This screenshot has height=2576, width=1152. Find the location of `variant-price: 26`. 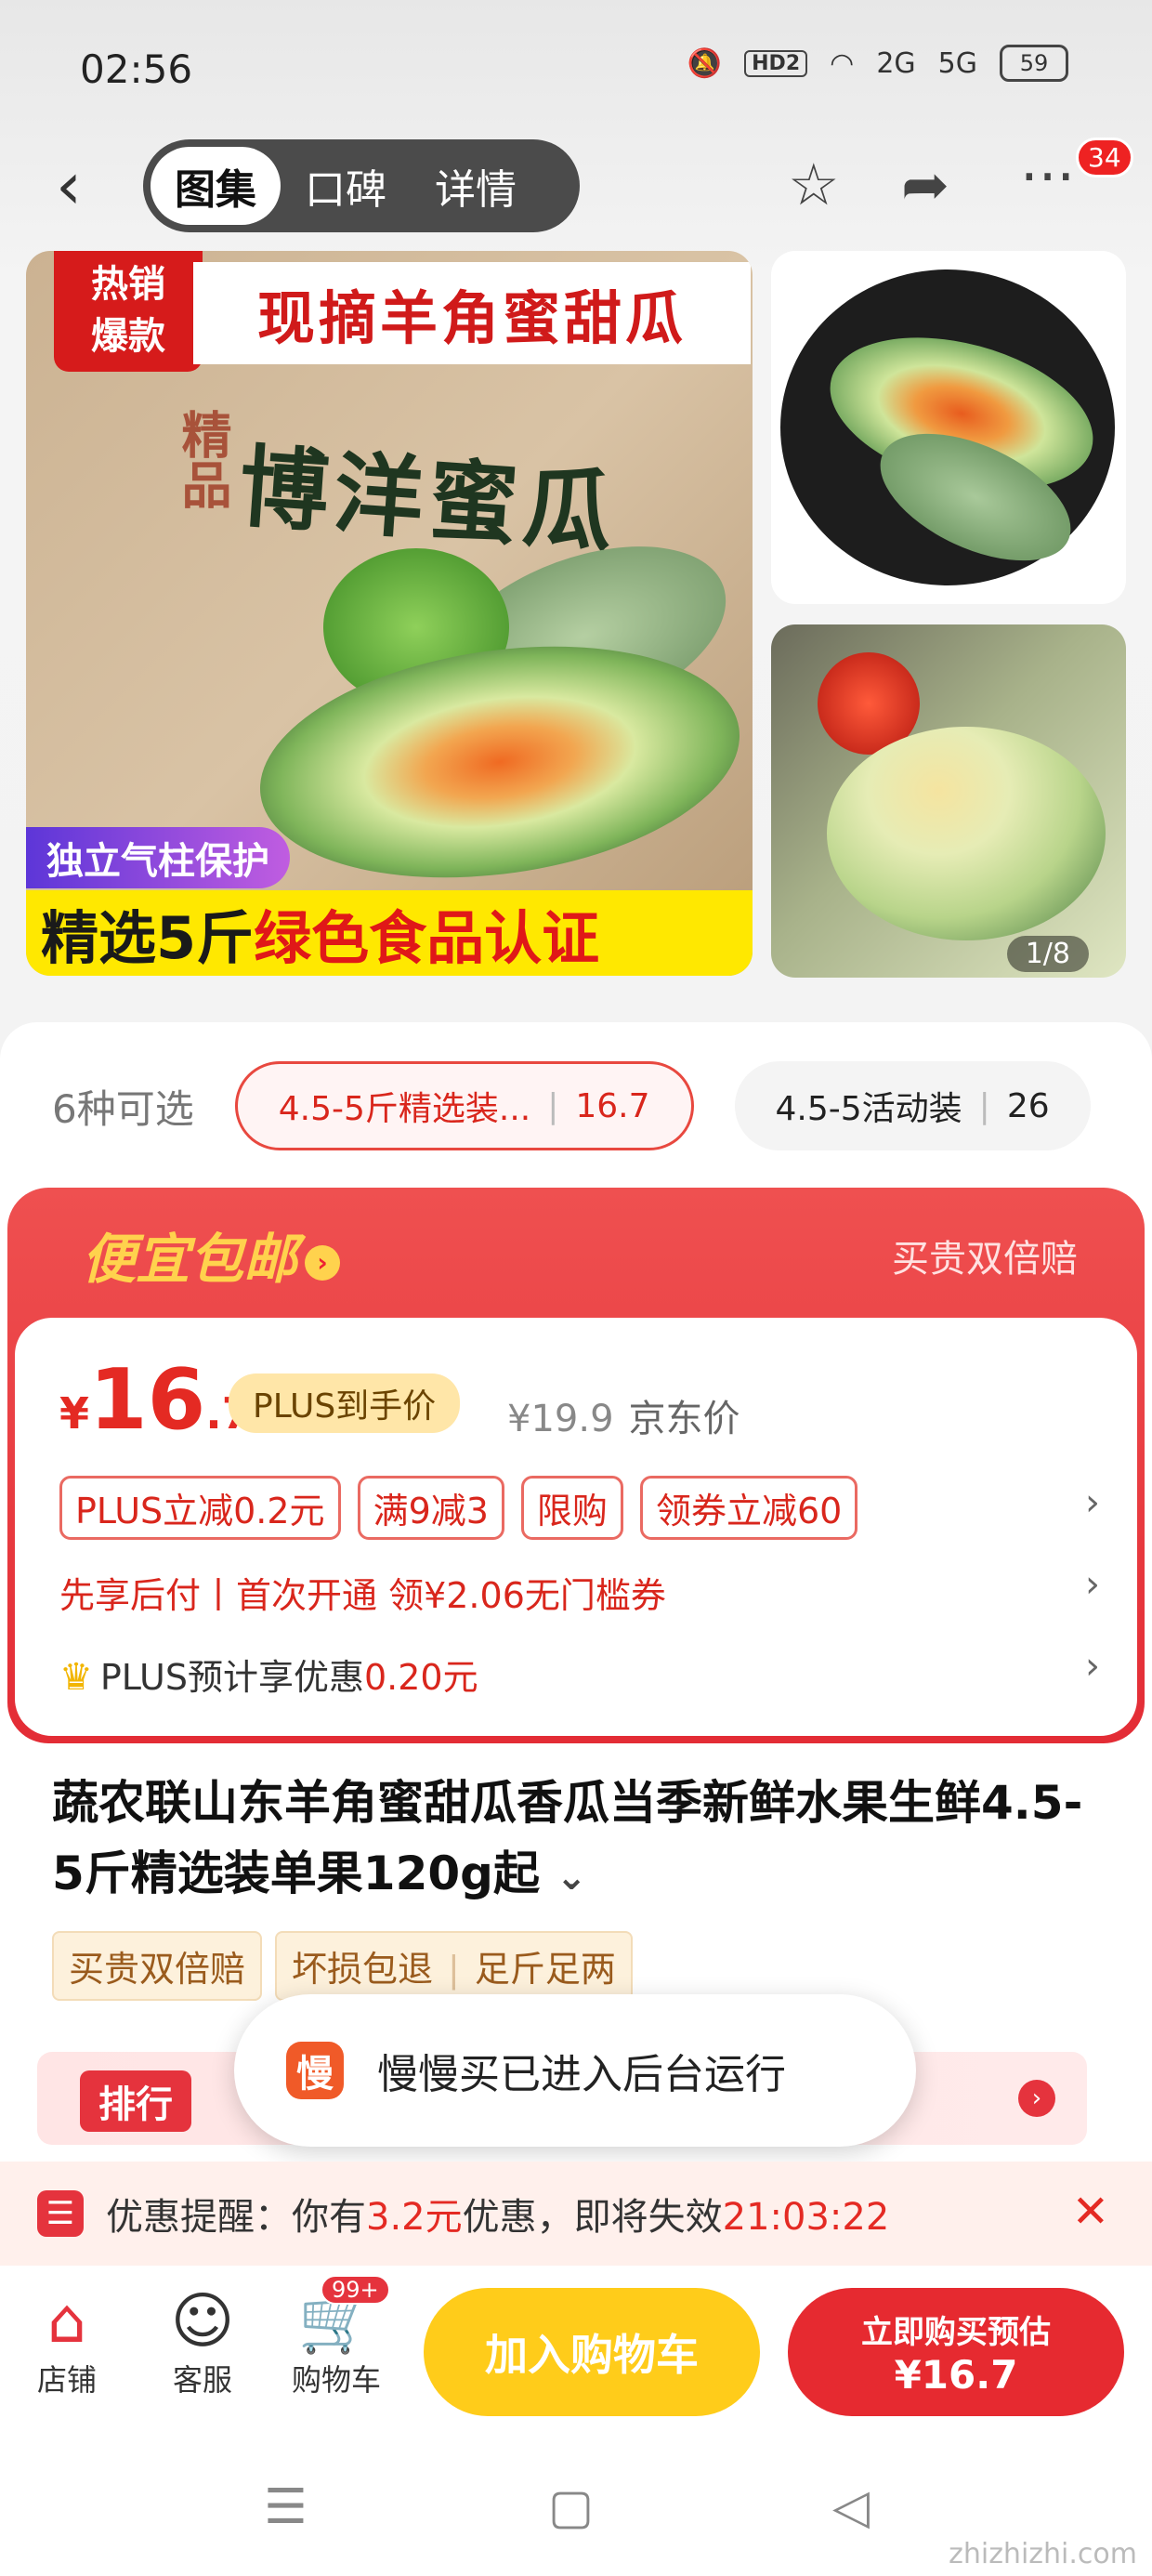

variant-price: 26 is located at coordinates (1028, 1105).